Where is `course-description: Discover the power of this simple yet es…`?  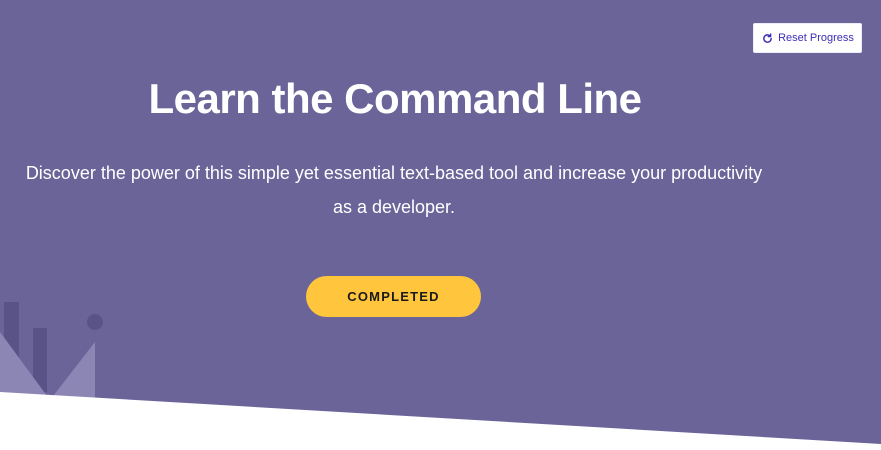 course-description: Discover the power of this simple yet es… is located at coordinates (394, 190).